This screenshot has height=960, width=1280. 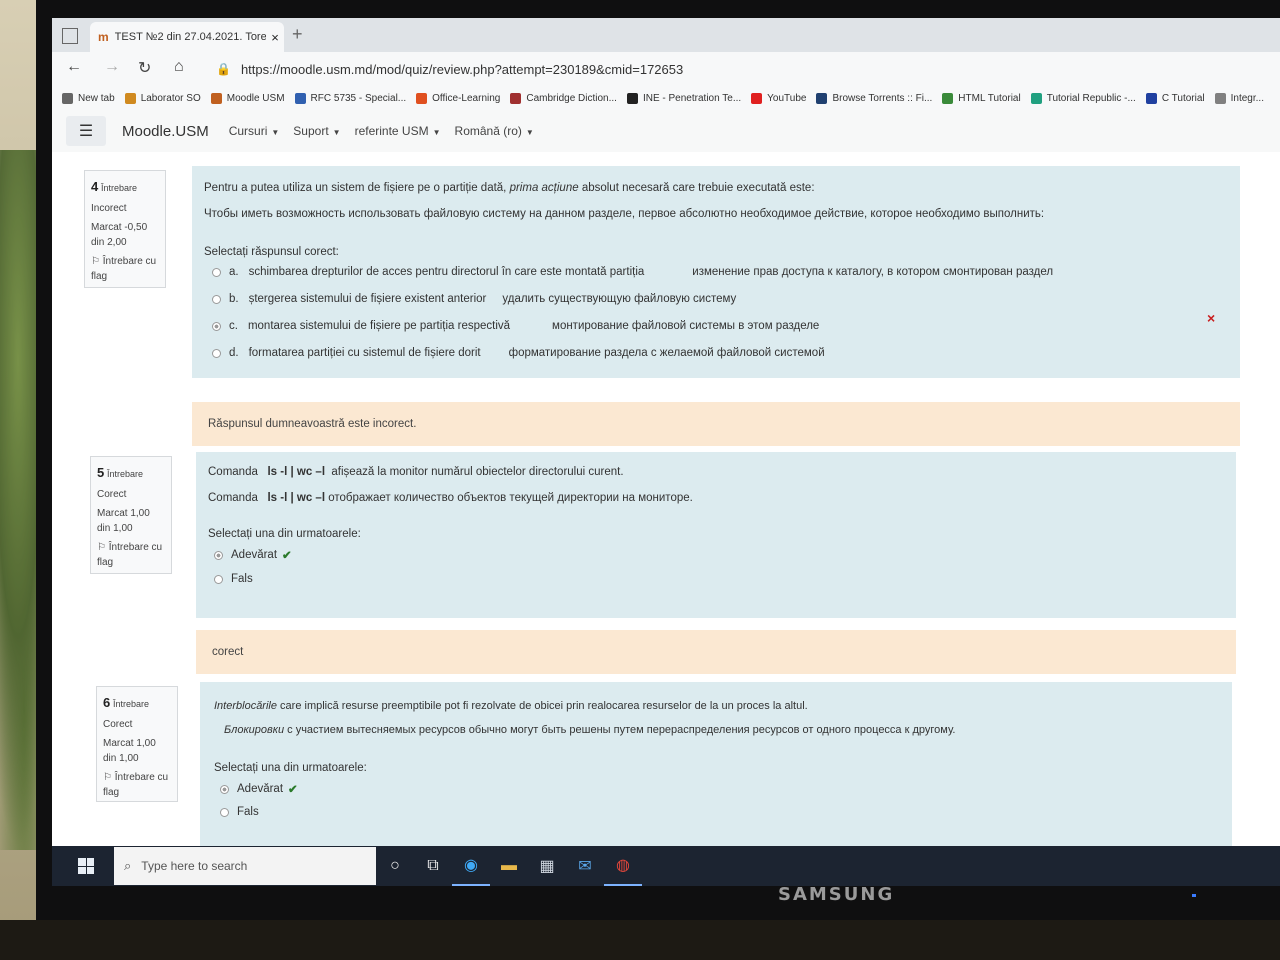 What do you see at coordinates (254, 131) in the screenshot?
I see `nav-item-cursuri: Cursuri ▼` at bounding box center [254, 131].